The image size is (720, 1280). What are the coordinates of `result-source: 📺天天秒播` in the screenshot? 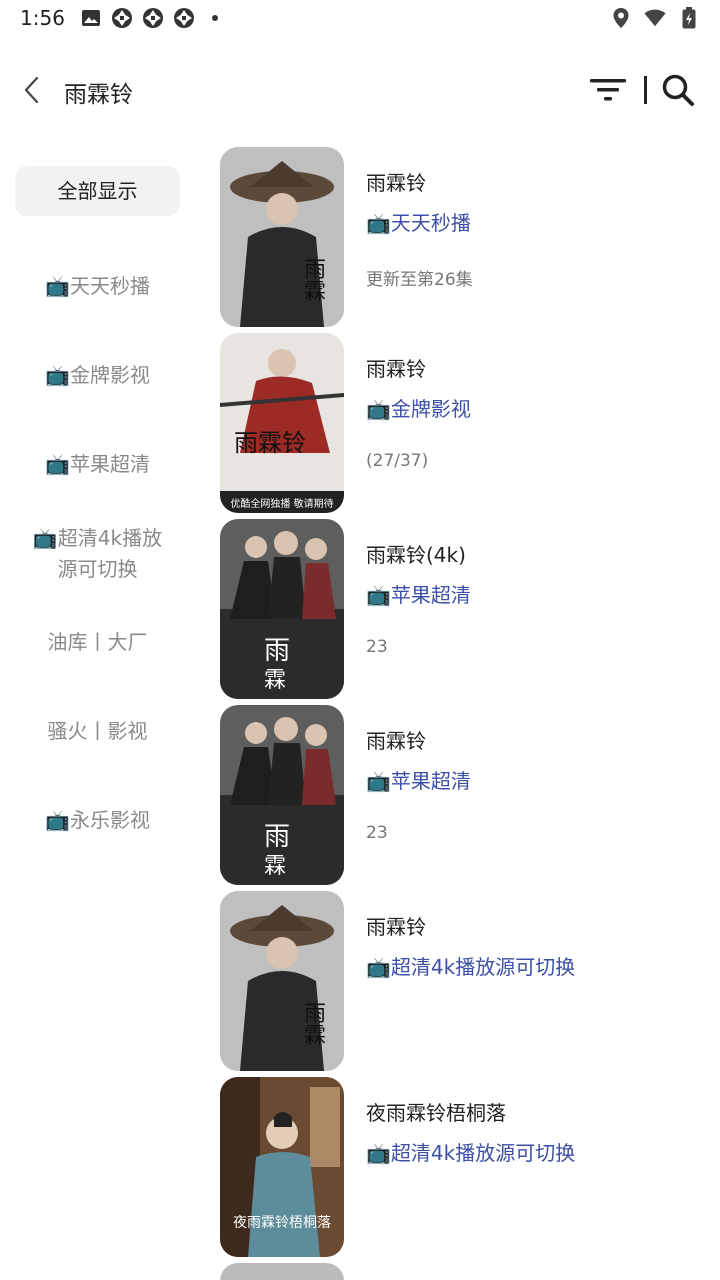 It's located at (418, 223).